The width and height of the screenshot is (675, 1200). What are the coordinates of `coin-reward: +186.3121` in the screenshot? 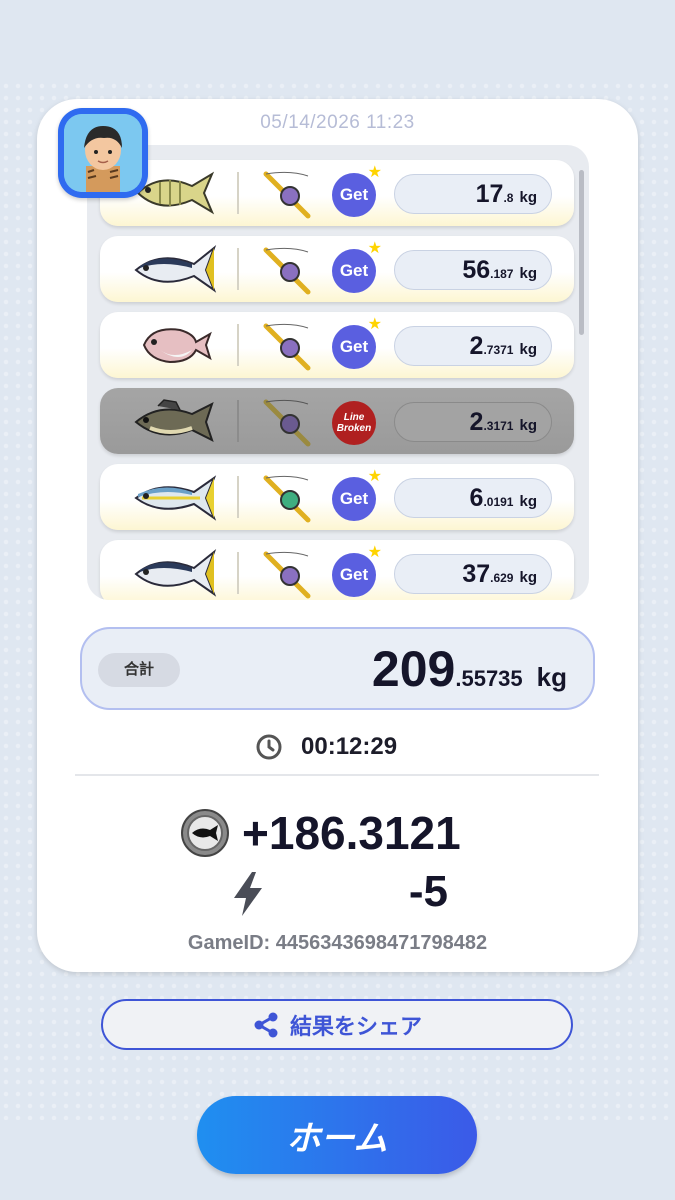 It's located at (320, 833).